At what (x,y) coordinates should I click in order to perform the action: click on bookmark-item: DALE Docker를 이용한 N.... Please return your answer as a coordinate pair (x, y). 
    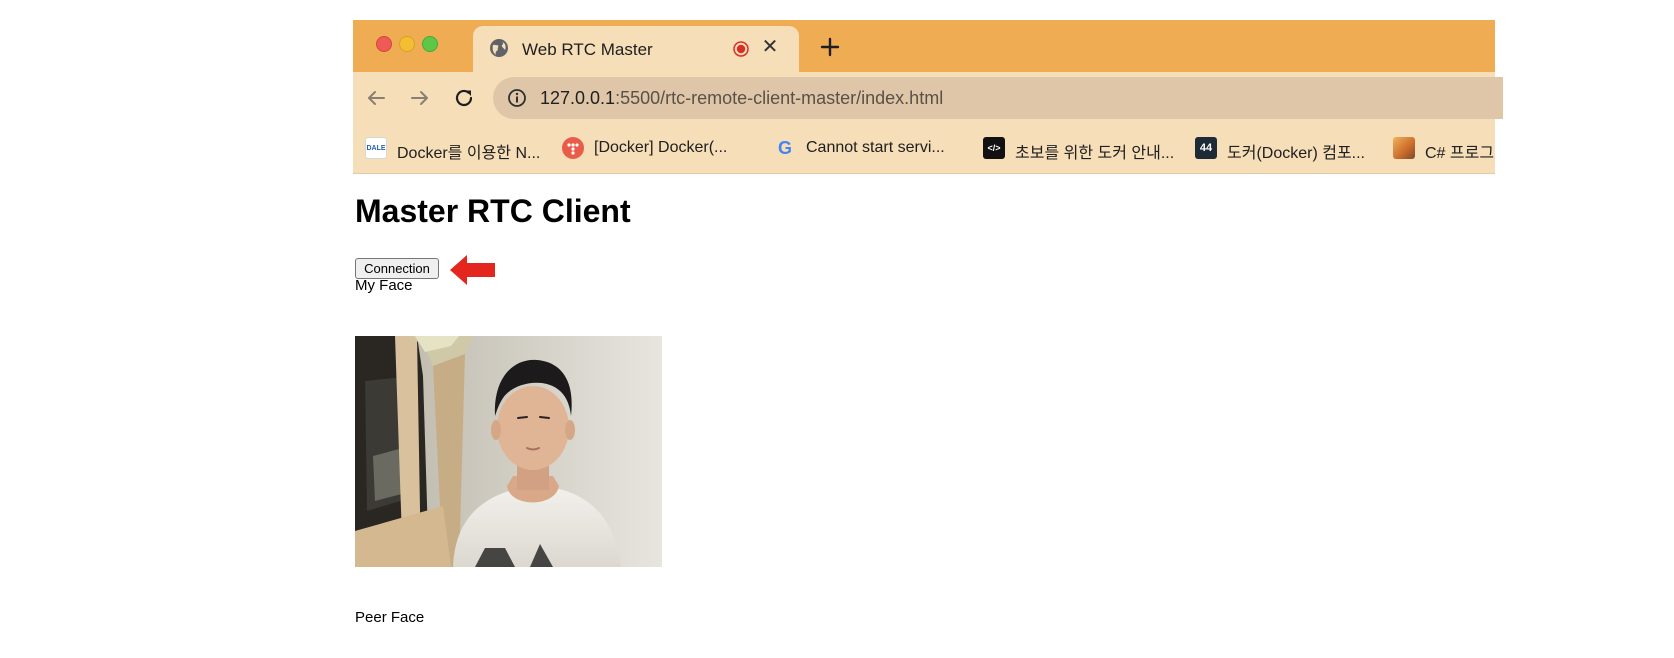
    Looking at the image, I should click on (460, 149).